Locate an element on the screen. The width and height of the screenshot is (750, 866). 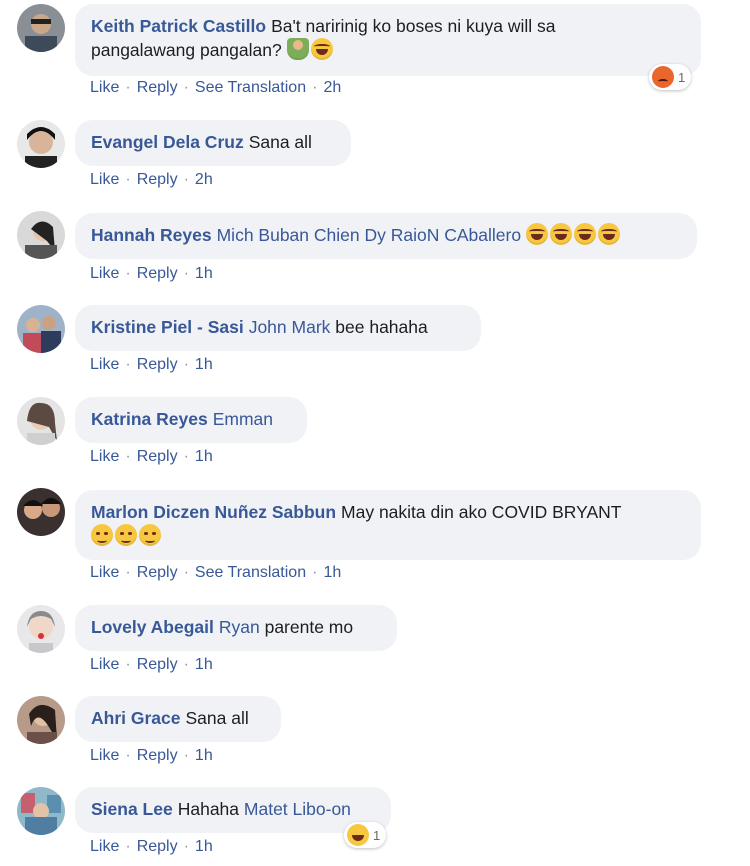
comment-actions: Like · Reply · 2h is located at coordinates (151, 179).